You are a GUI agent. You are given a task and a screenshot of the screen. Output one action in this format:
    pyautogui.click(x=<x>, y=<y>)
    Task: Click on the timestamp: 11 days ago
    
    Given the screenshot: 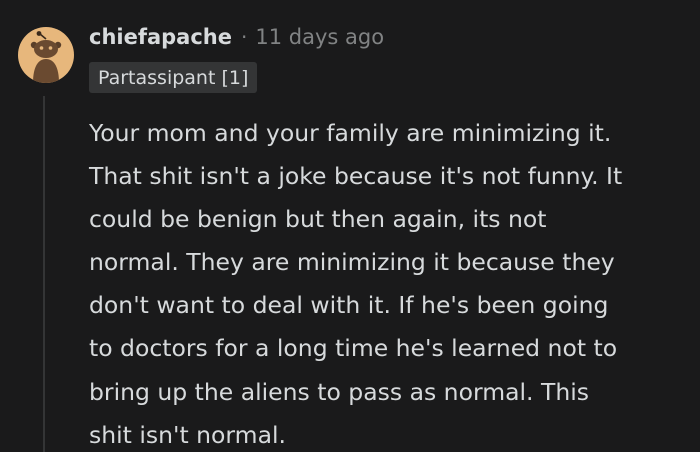 What is the action you would take?
    pyautogui.click(x=319, y=37)
    